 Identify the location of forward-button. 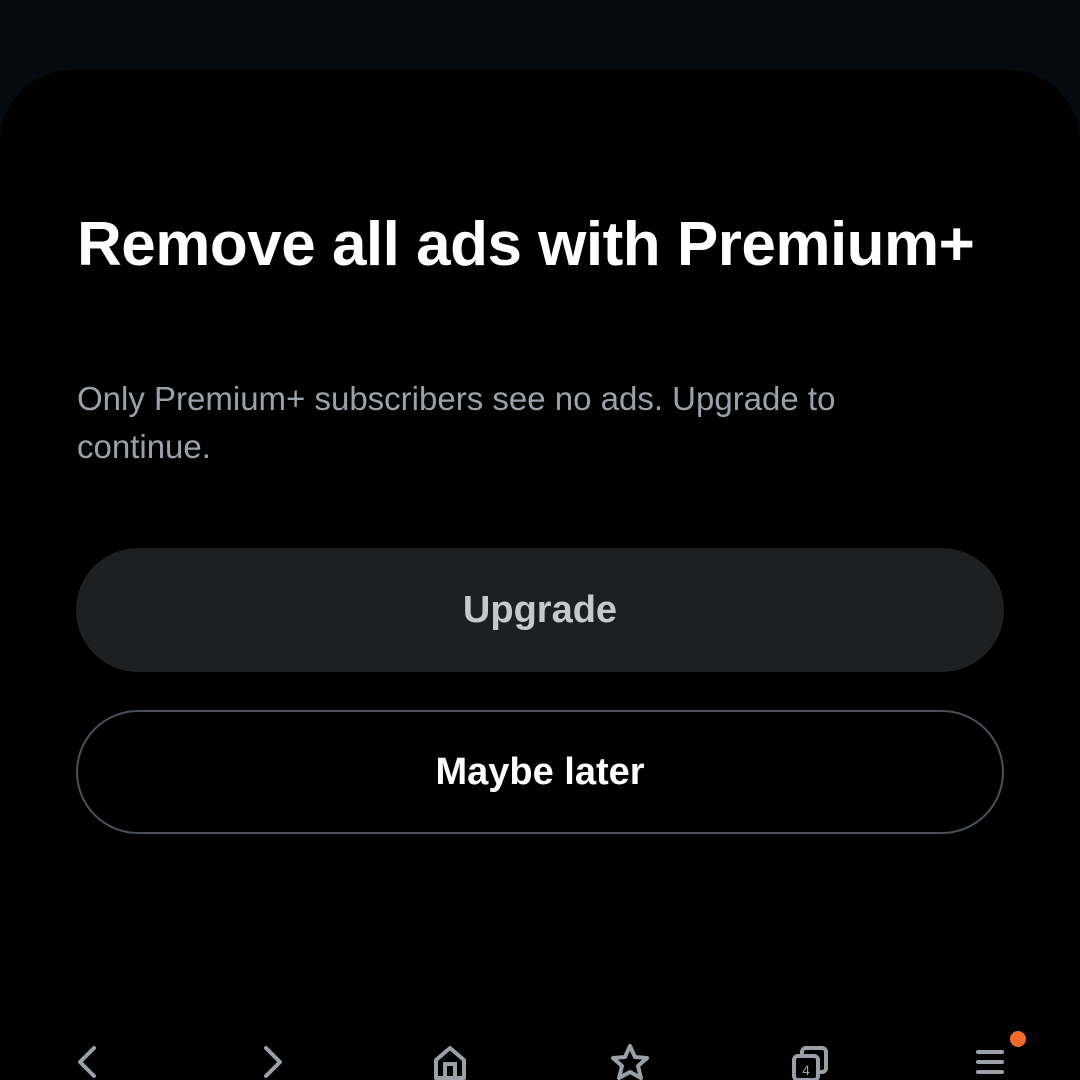
(272, 1055).